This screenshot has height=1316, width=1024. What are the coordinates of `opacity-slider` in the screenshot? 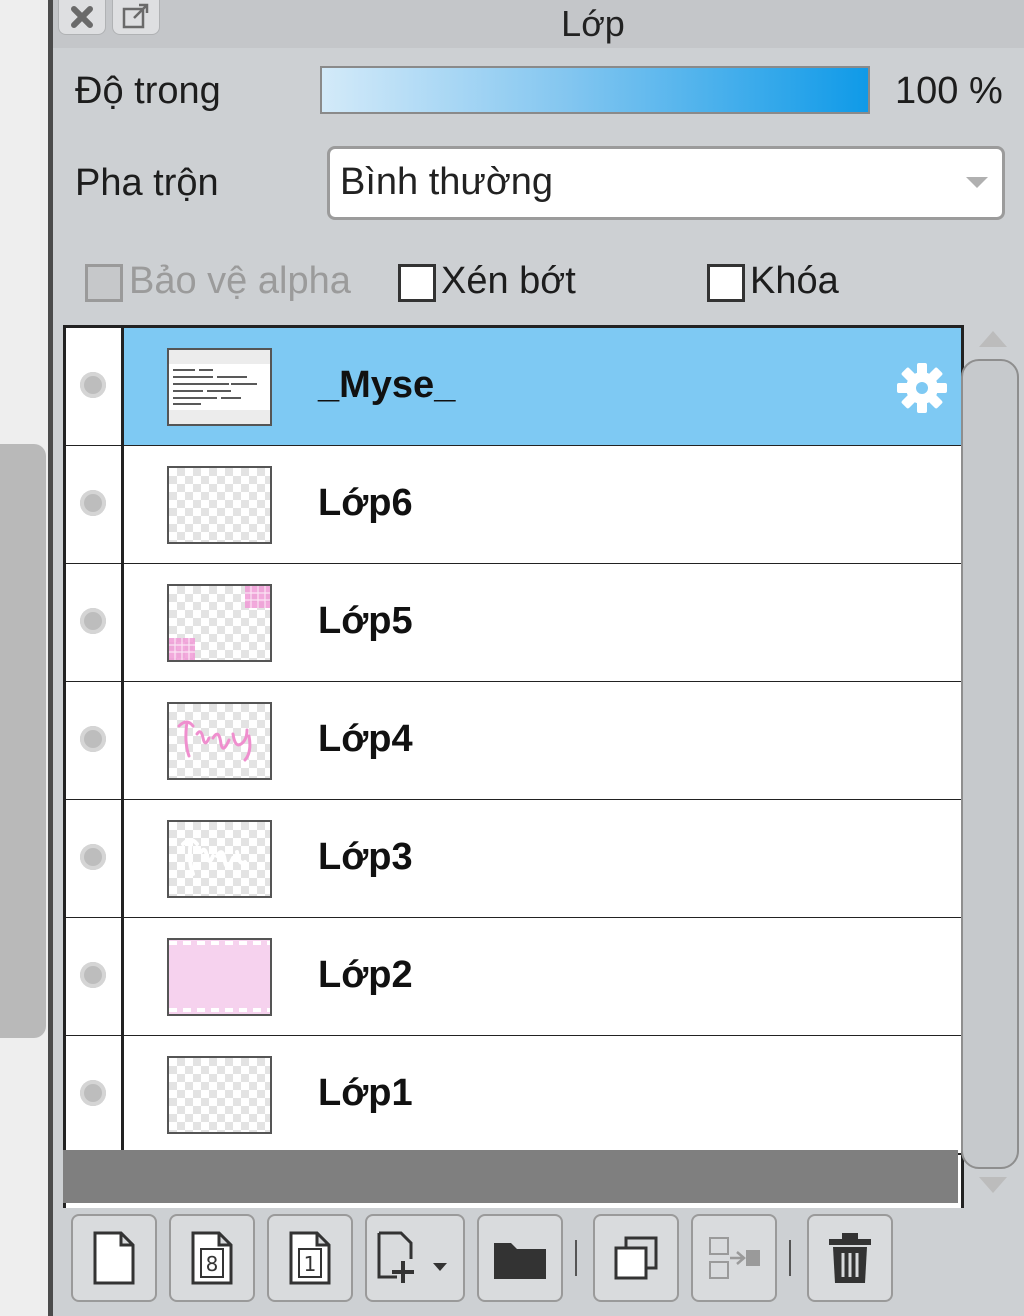 It's located at (595, 90).